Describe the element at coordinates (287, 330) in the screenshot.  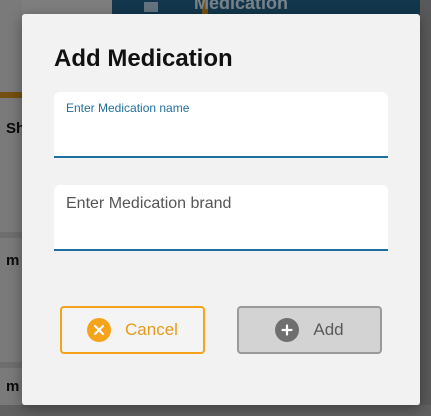
I see `plus-circle-icon` at that location.